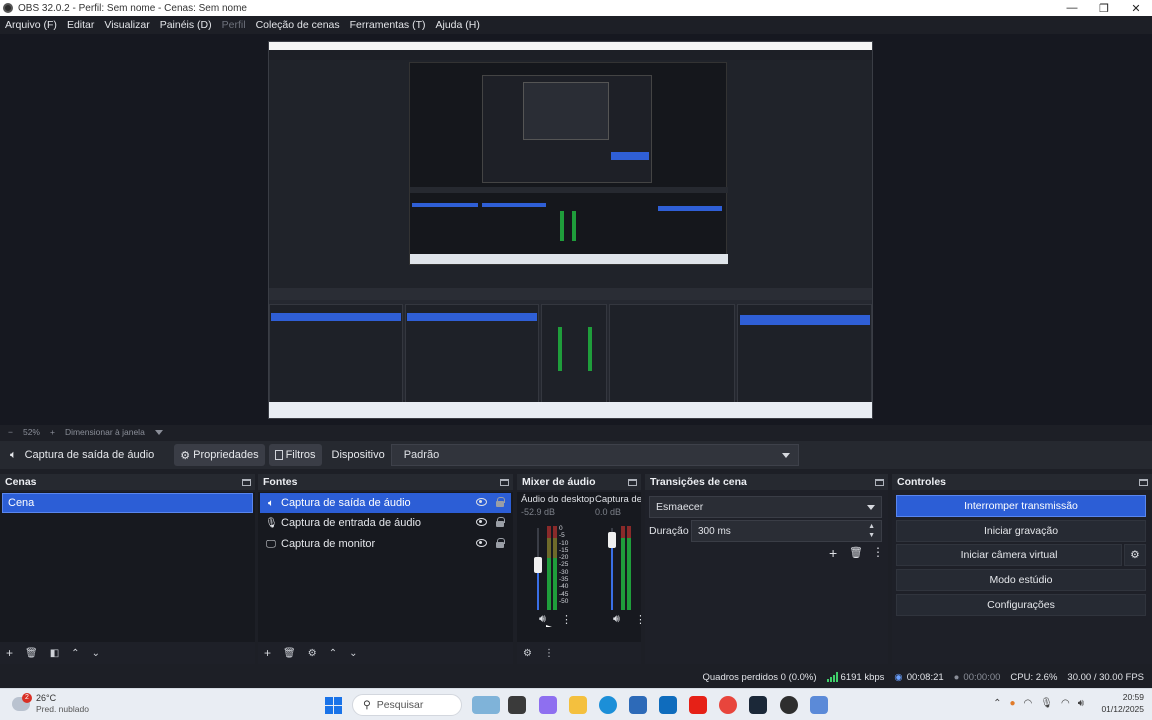  I want to click on advanced-audio-icon: ⚙, so click(527, 653).